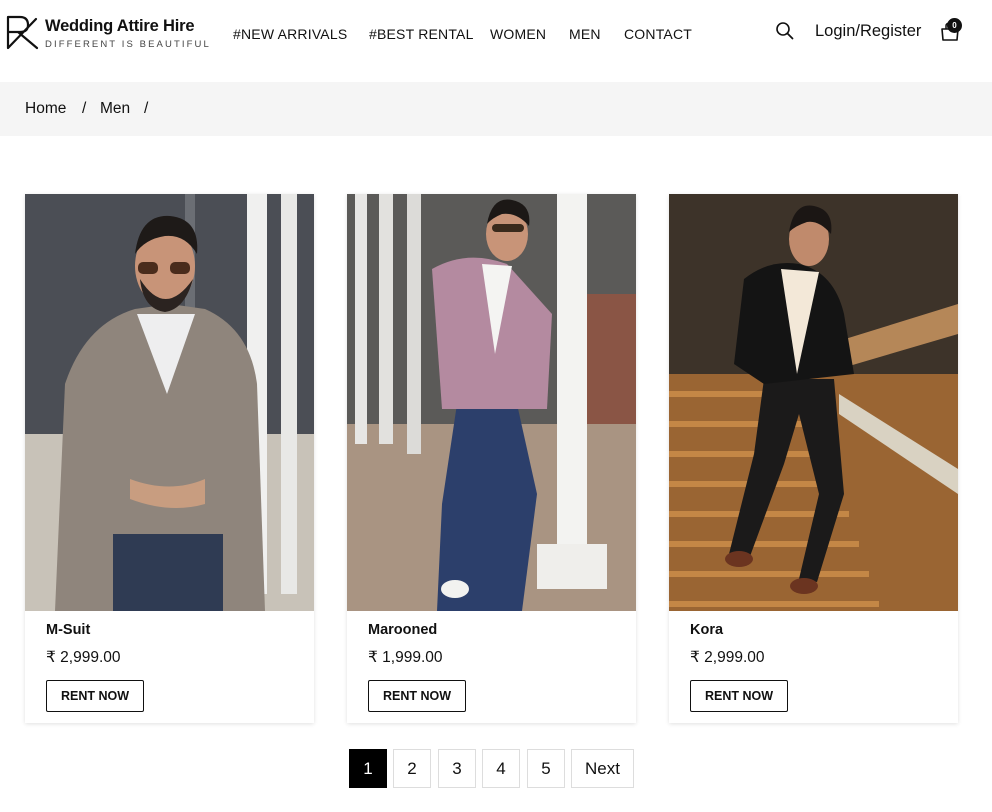 The image size is (992, 812). I want to click on product-photo-kora, so click(813, 402).